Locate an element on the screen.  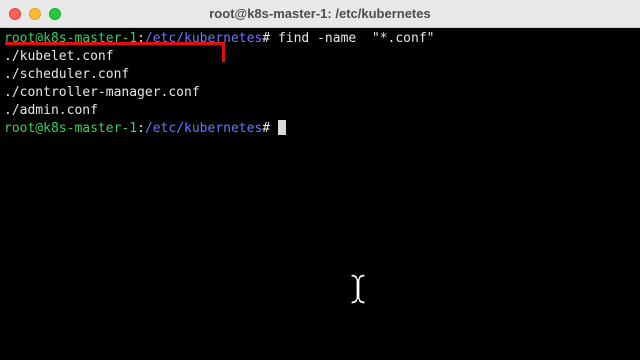
window-title: root@k8s-master-1: /etc/kubernetes is located at coordinates (320, 13).